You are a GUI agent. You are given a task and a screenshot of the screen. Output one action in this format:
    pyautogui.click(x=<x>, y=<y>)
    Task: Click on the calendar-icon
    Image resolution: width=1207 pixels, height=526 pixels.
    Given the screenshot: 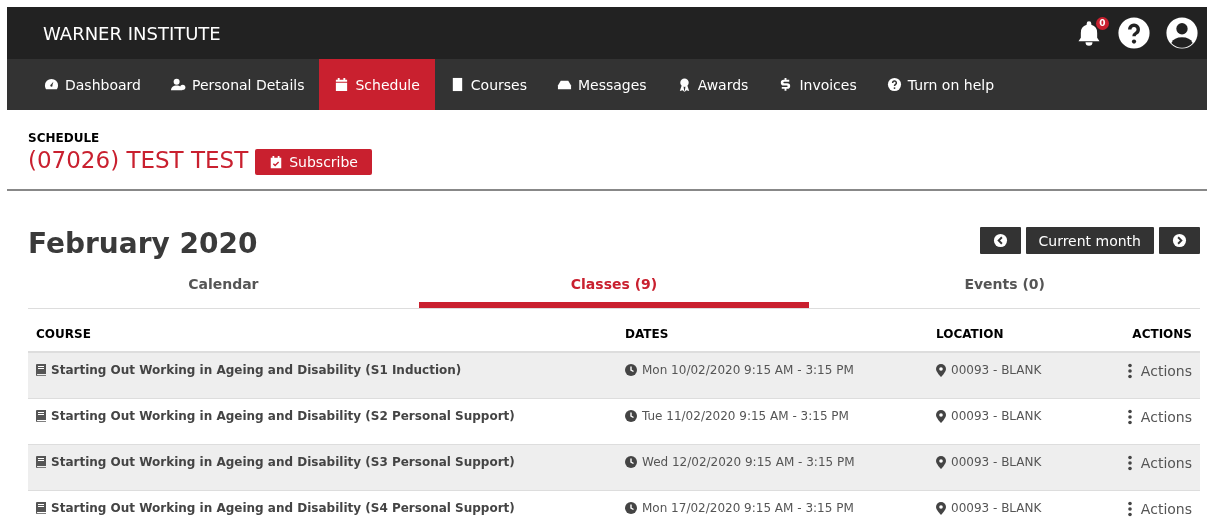 What is the action you would take?
    pyautogui.click(x=342, y=84)
    